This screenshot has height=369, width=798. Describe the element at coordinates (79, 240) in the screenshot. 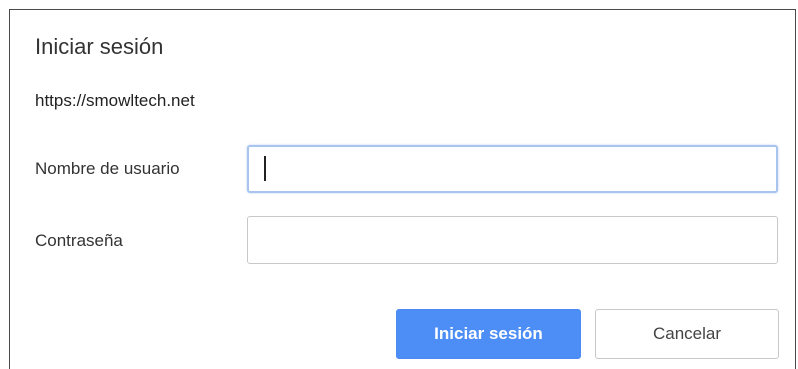

I see `password-label: Contraseña` at that location.